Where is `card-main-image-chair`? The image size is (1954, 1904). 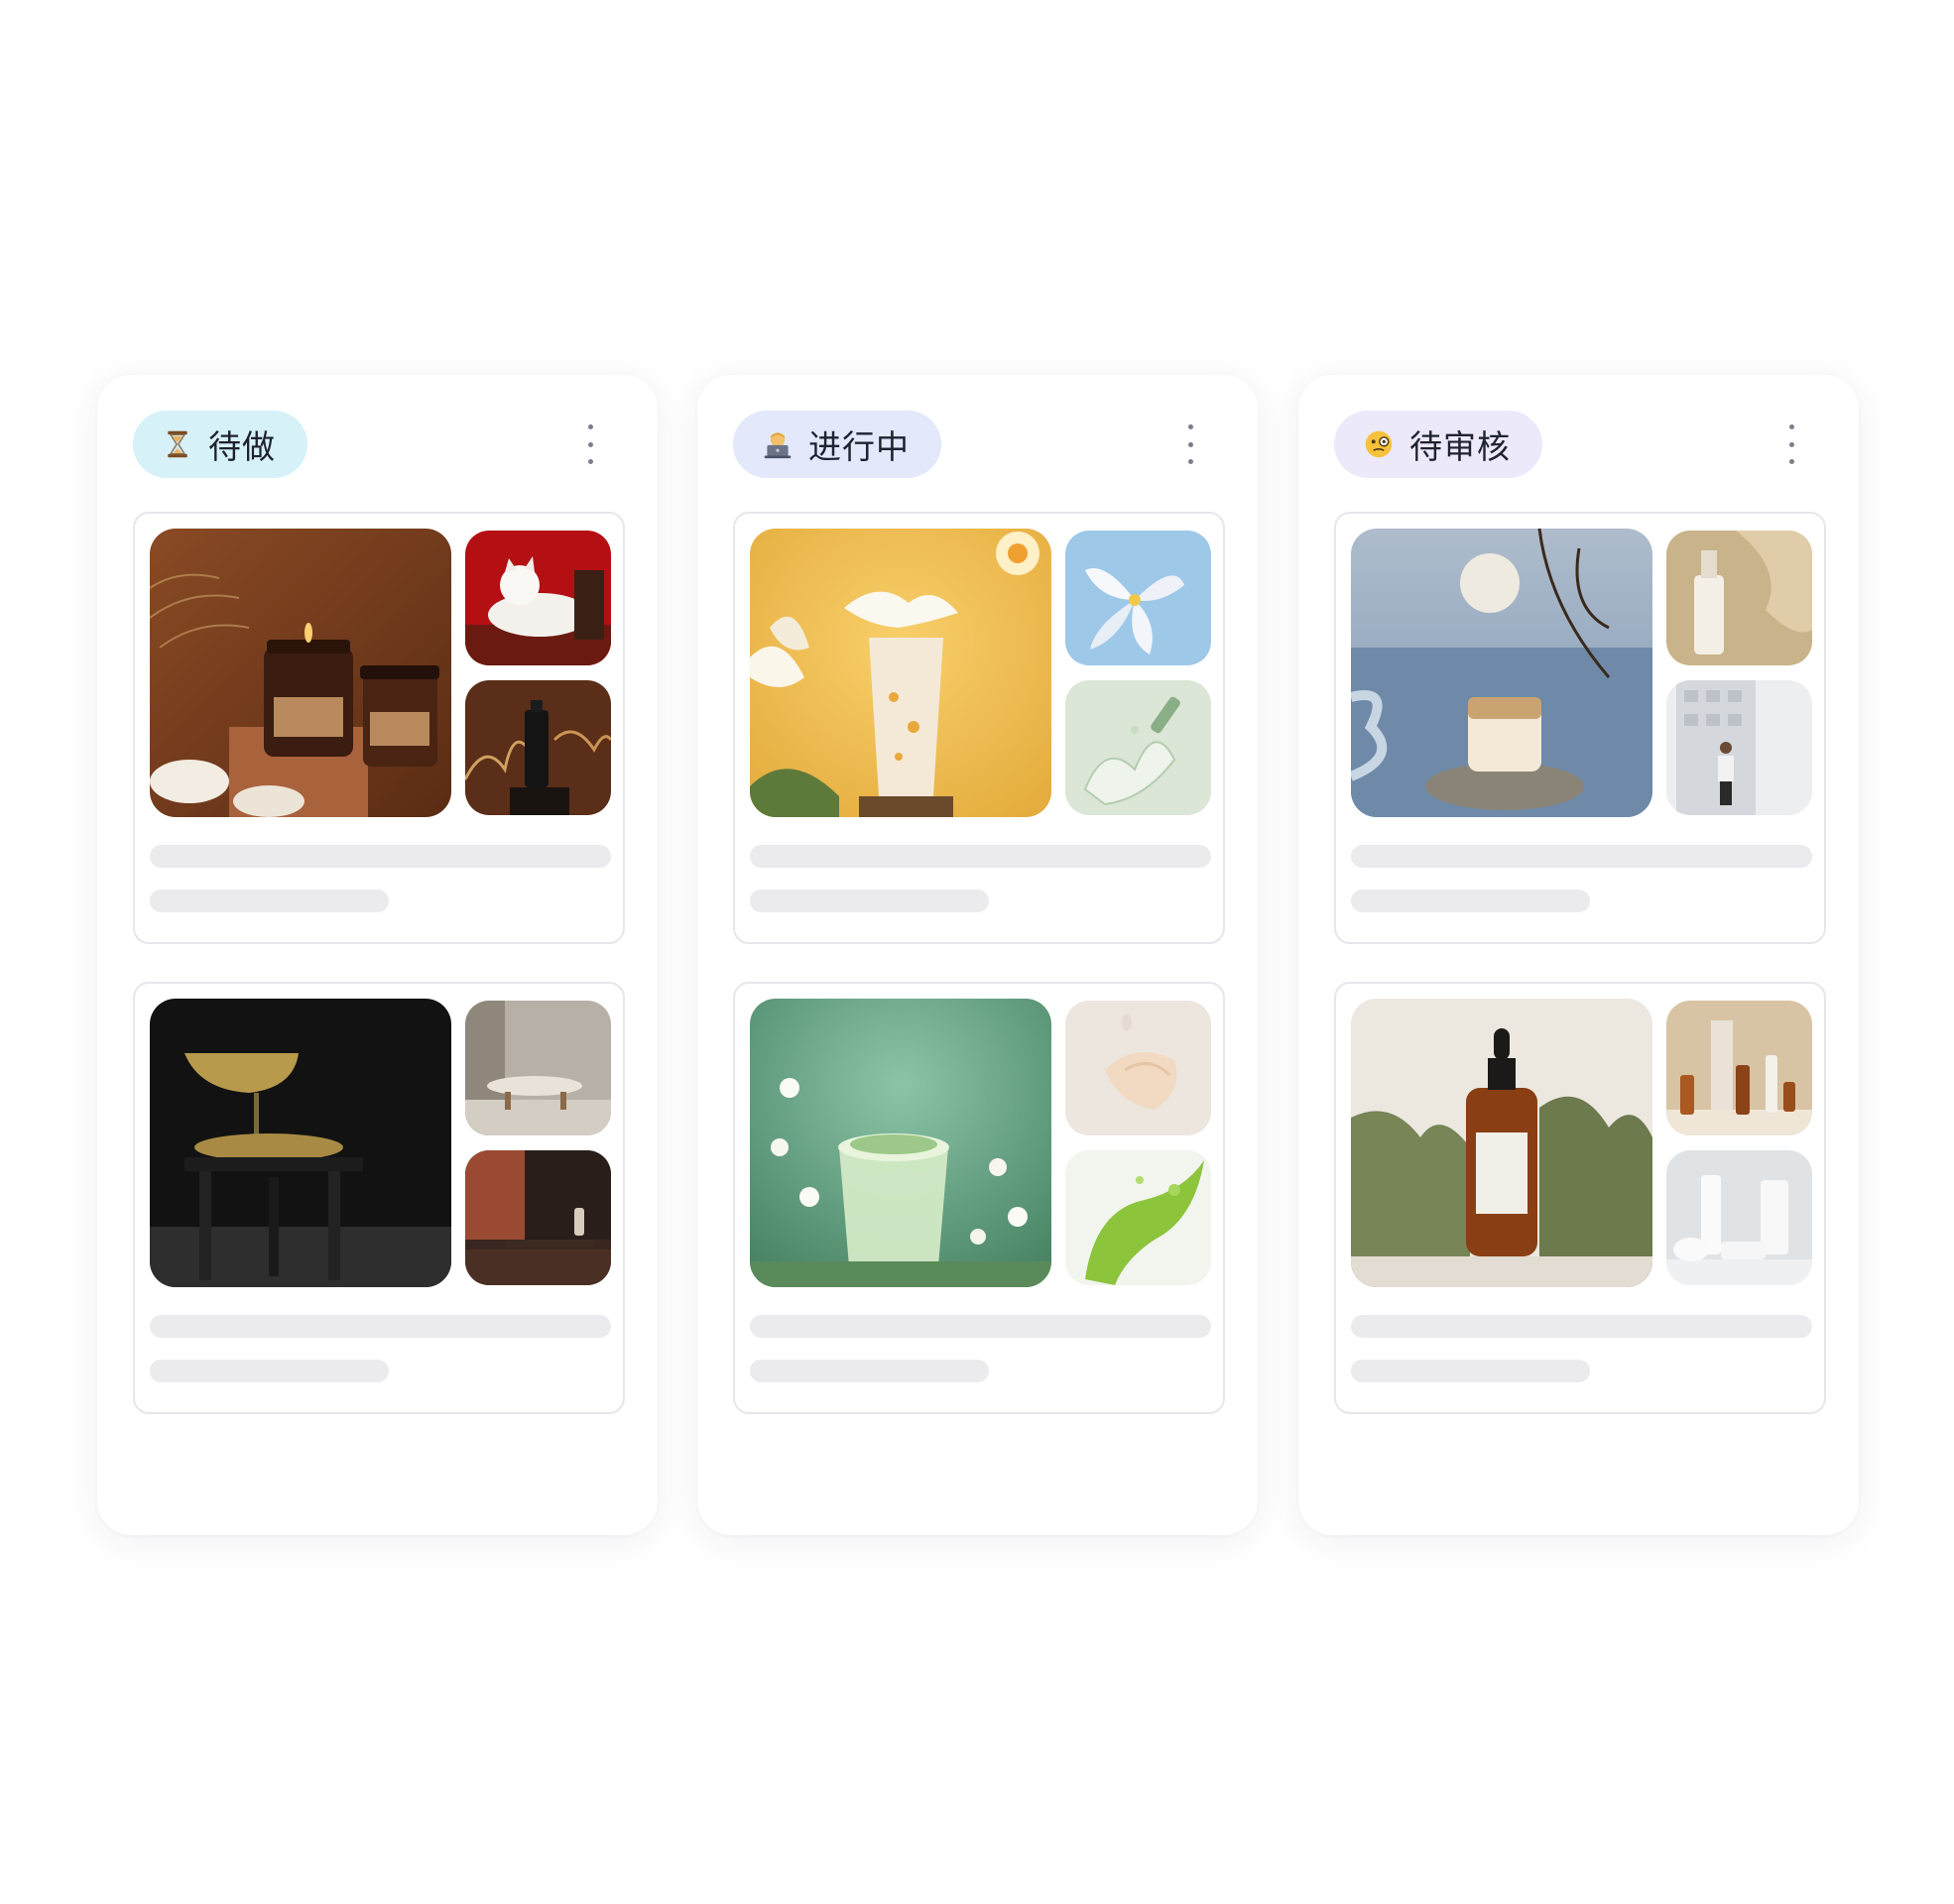
card-main-image-chair is located at coordinates (300, 1143).